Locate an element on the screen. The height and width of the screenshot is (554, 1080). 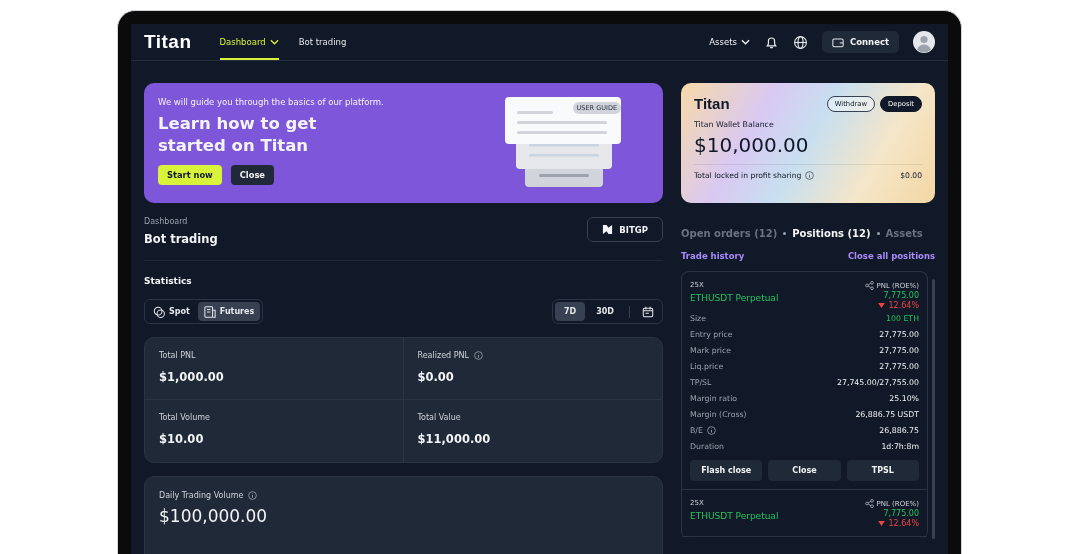
panel-tab: Open orders (12) is located at coordinates (729, 233).